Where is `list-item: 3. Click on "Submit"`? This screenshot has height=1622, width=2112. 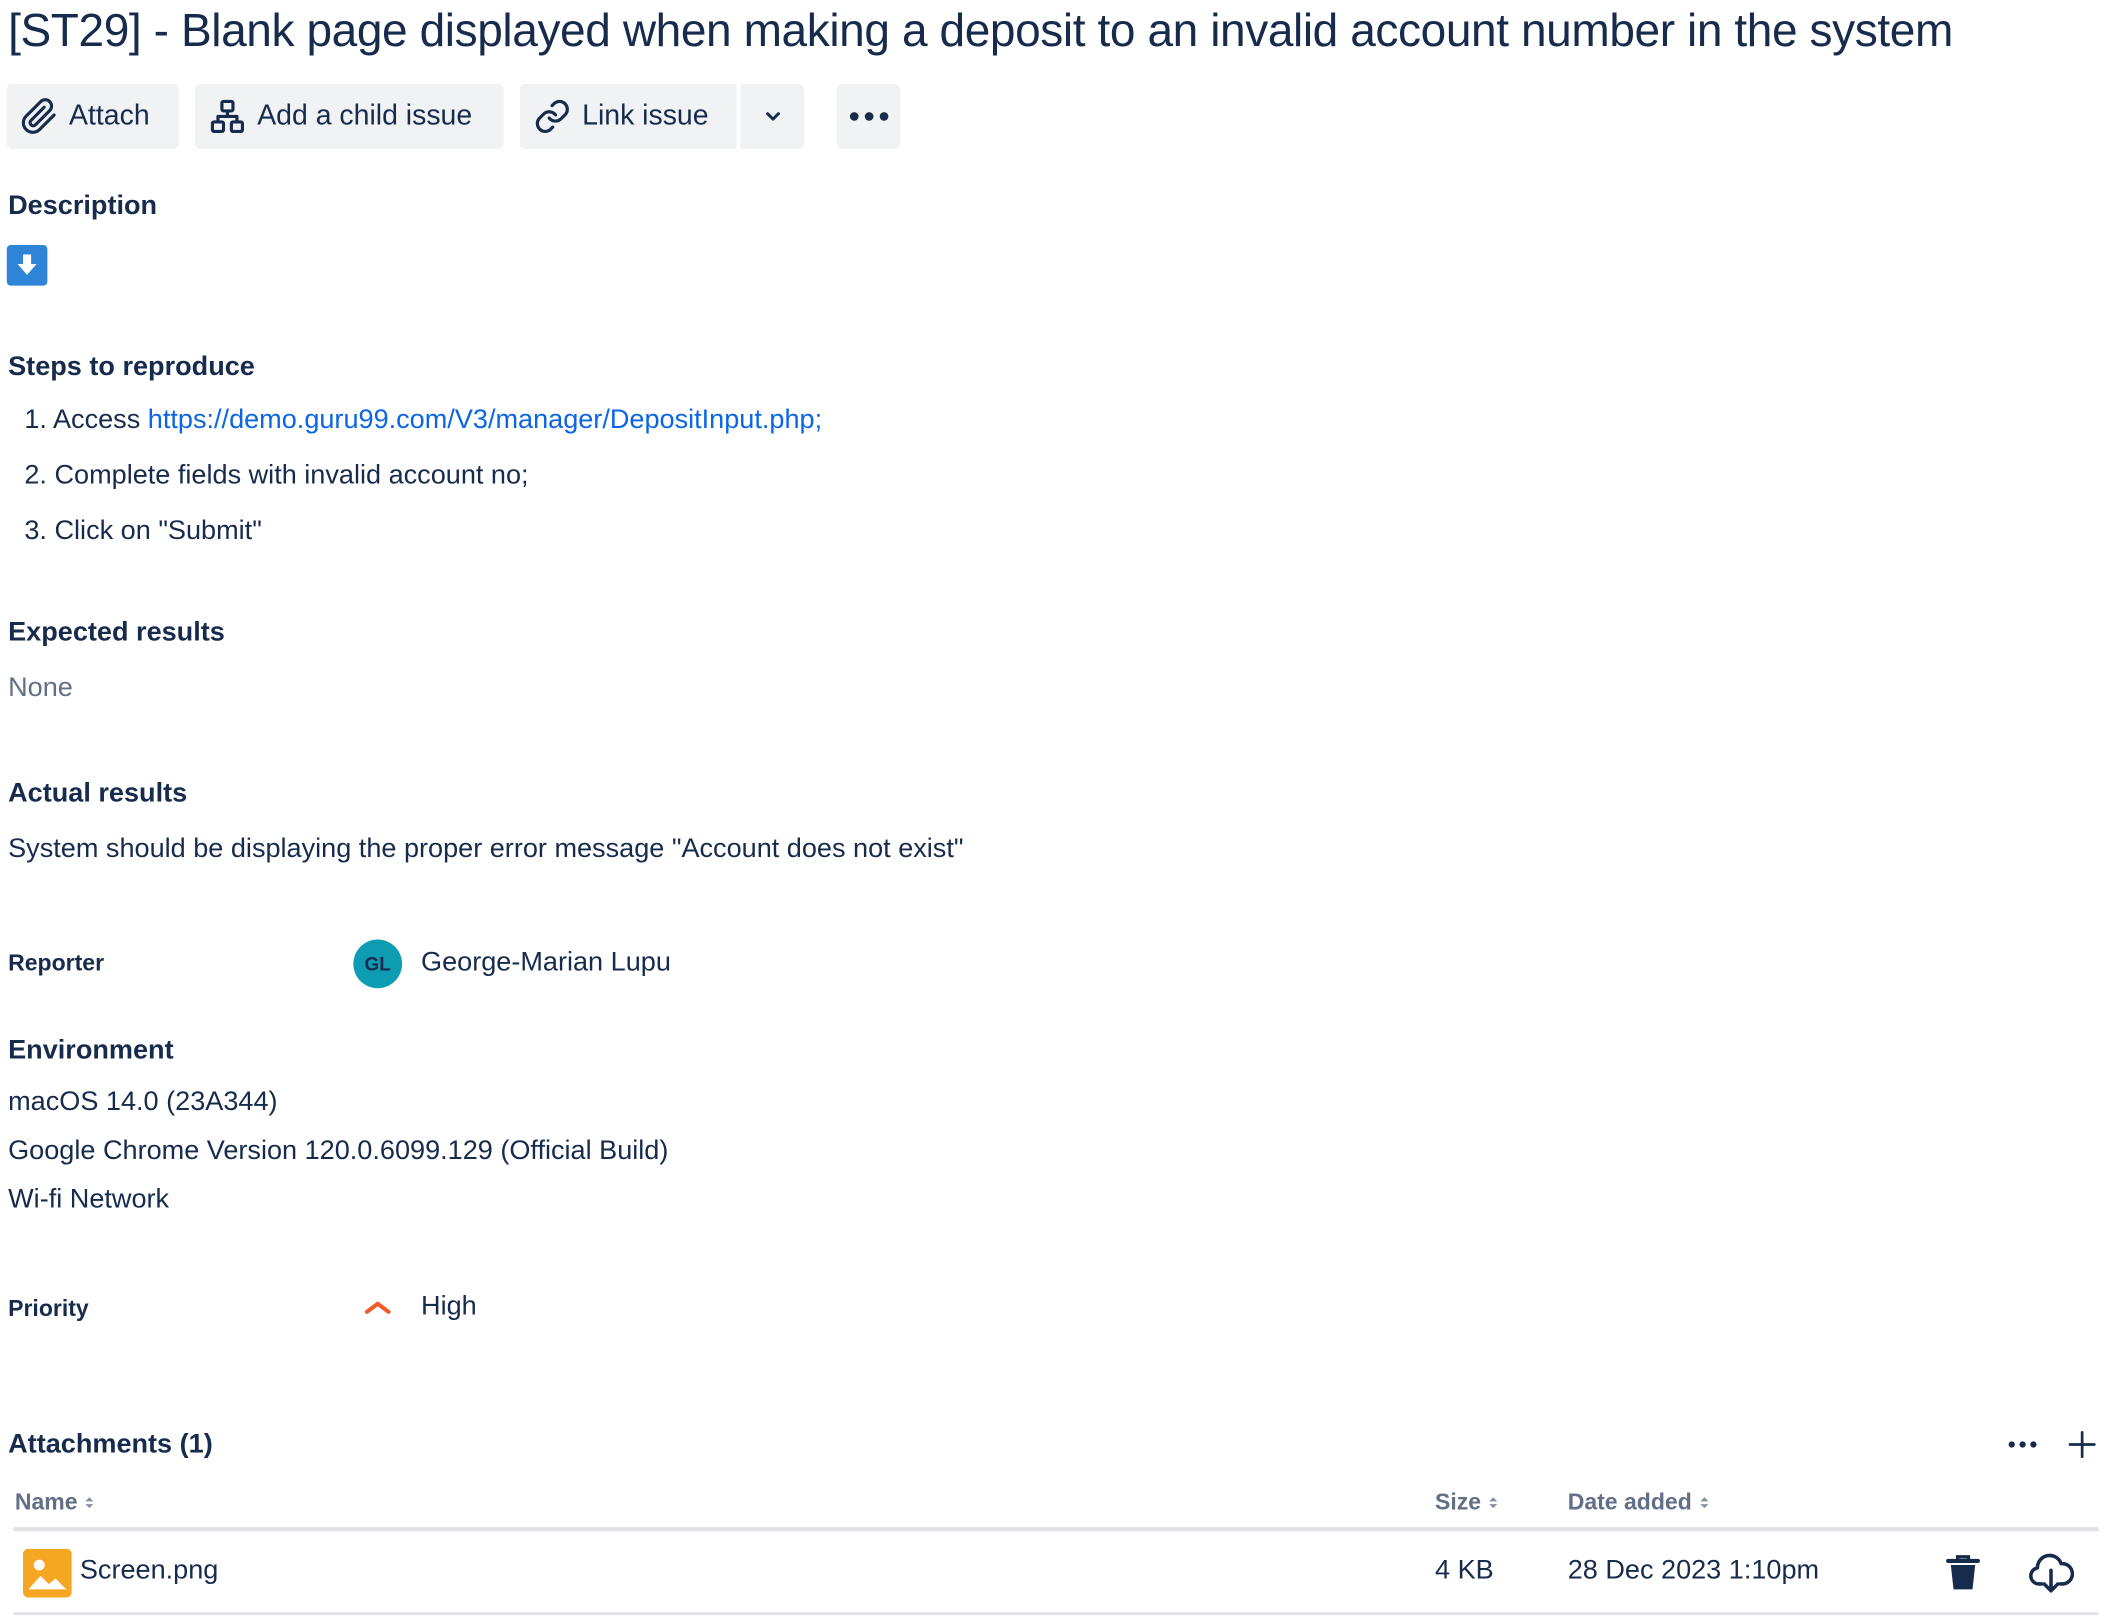 list-item: 3. Click on "Submit" is located at coordinates (142, 531).